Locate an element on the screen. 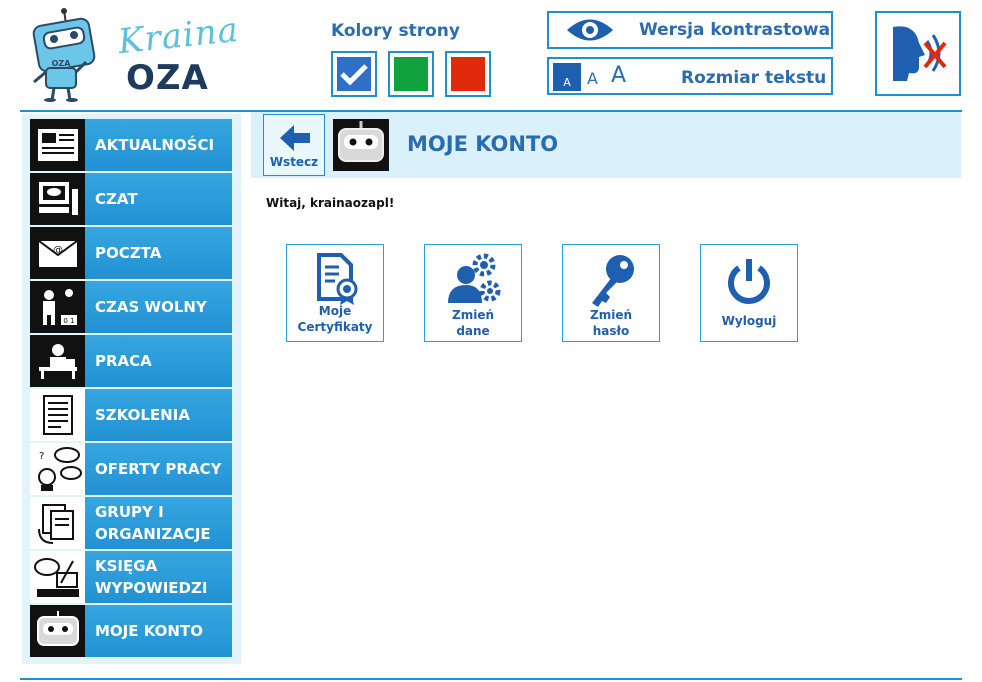  eye-icon is located at coordinates (590, 30).